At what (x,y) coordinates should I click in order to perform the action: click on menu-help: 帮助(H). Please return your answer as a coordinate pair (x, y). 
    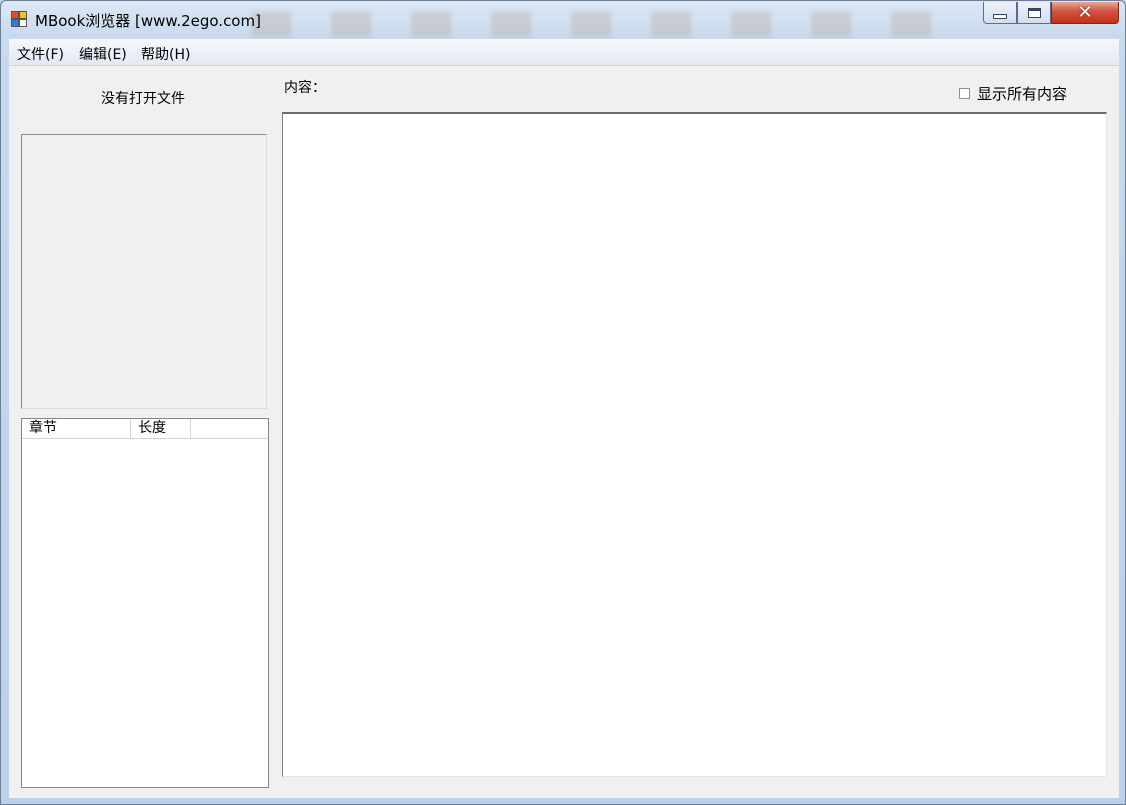
    Looking at the image, I should click on (165, 54).